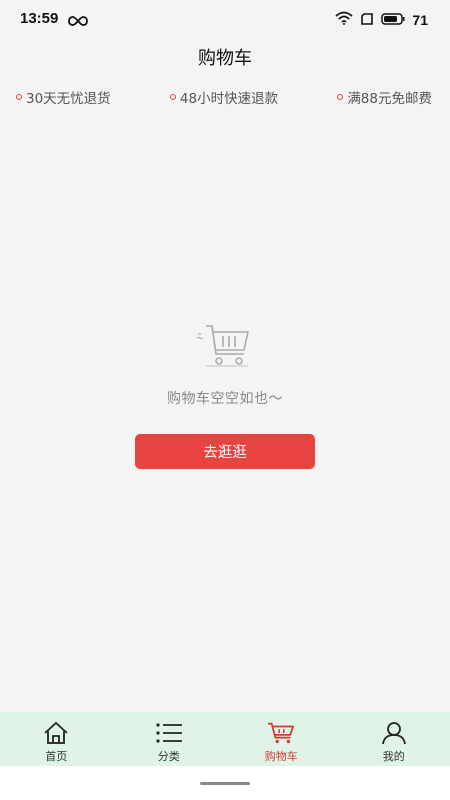 The image size is (450, 800). I want to click on list-icon, so click(169, 733).